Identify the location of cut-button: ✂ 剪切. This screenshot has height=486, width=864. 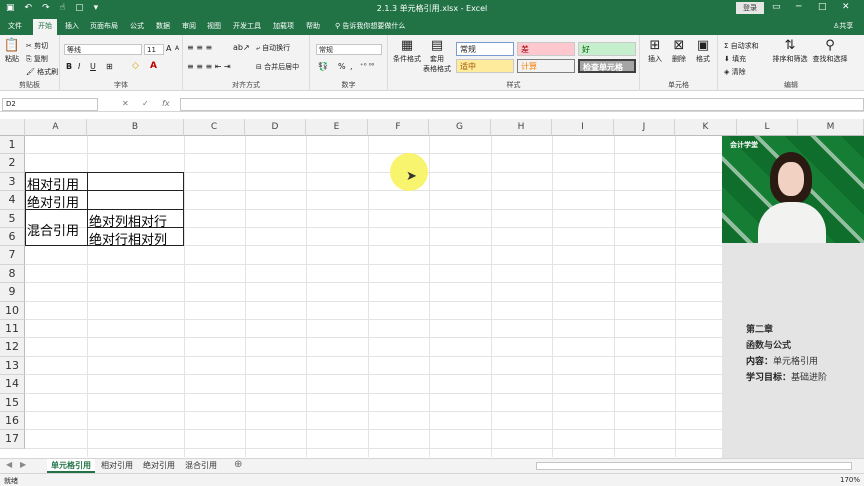
(37, 46).